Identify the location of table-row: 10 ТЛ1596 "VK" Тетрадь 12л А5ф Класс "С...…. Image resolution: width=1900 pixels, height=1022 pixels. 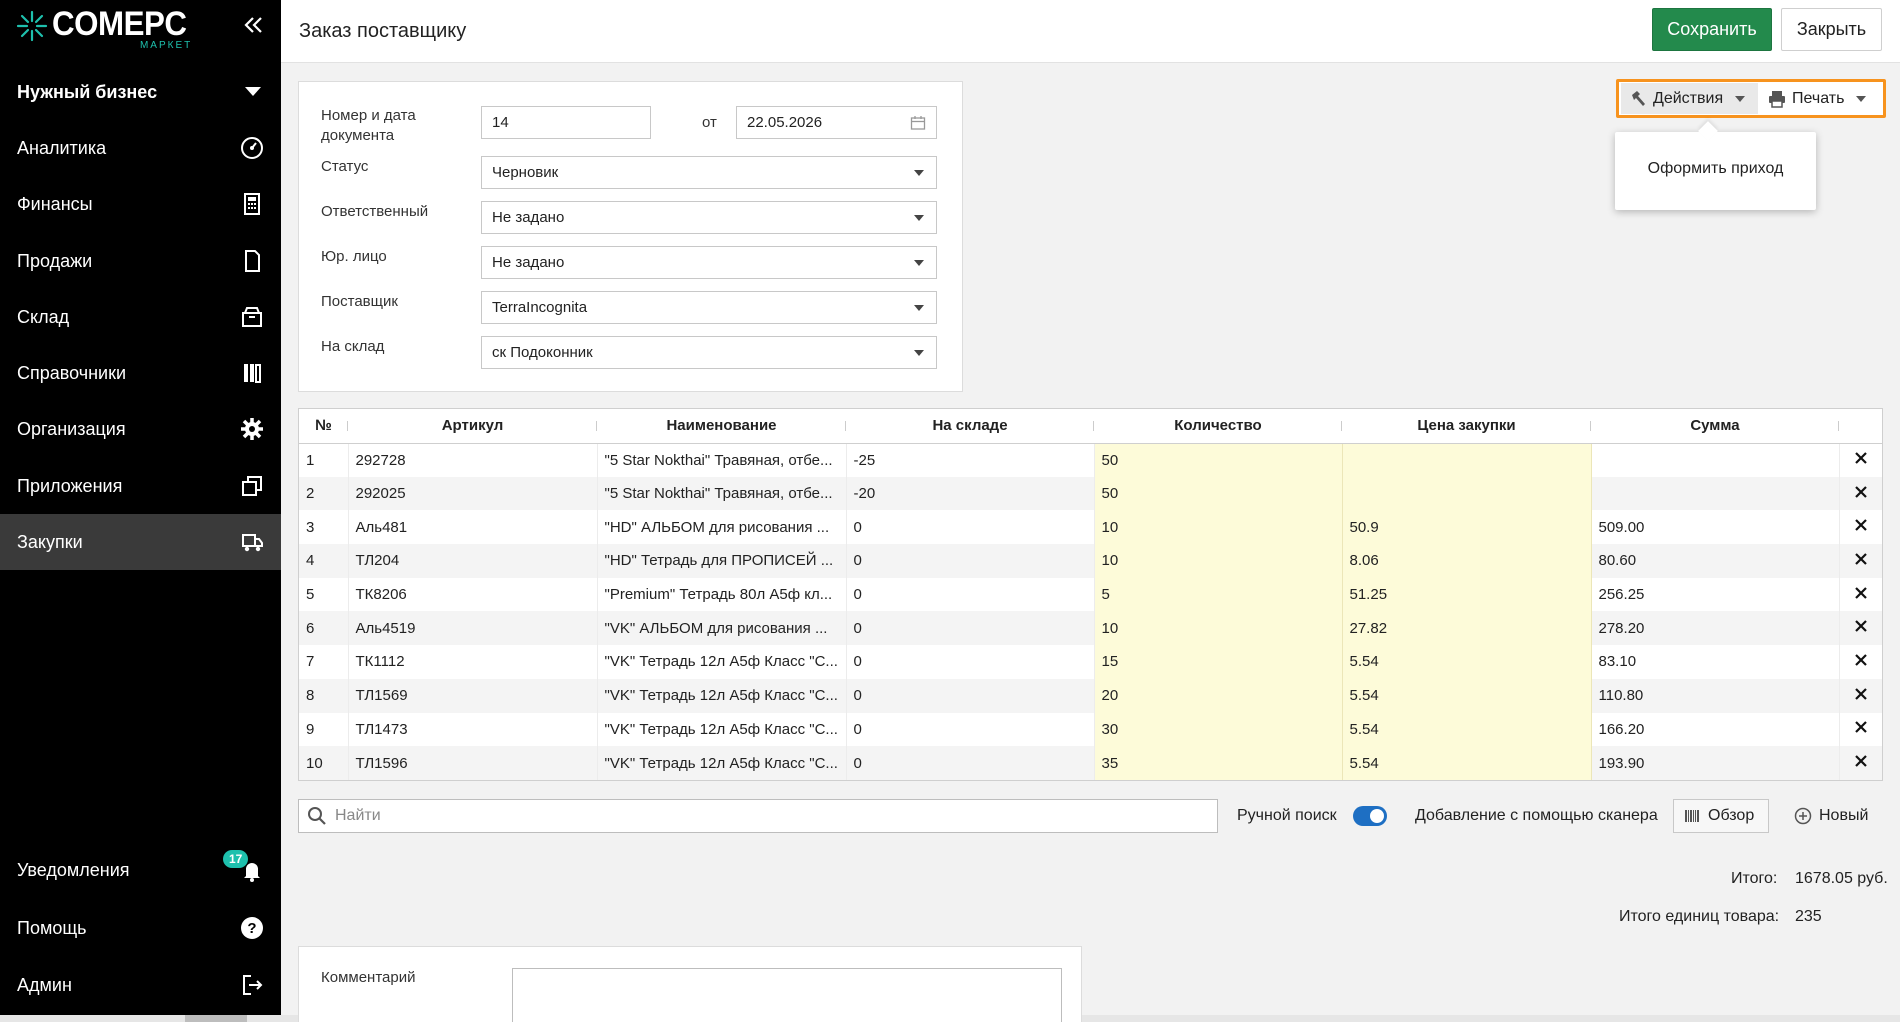
(1090, 763).